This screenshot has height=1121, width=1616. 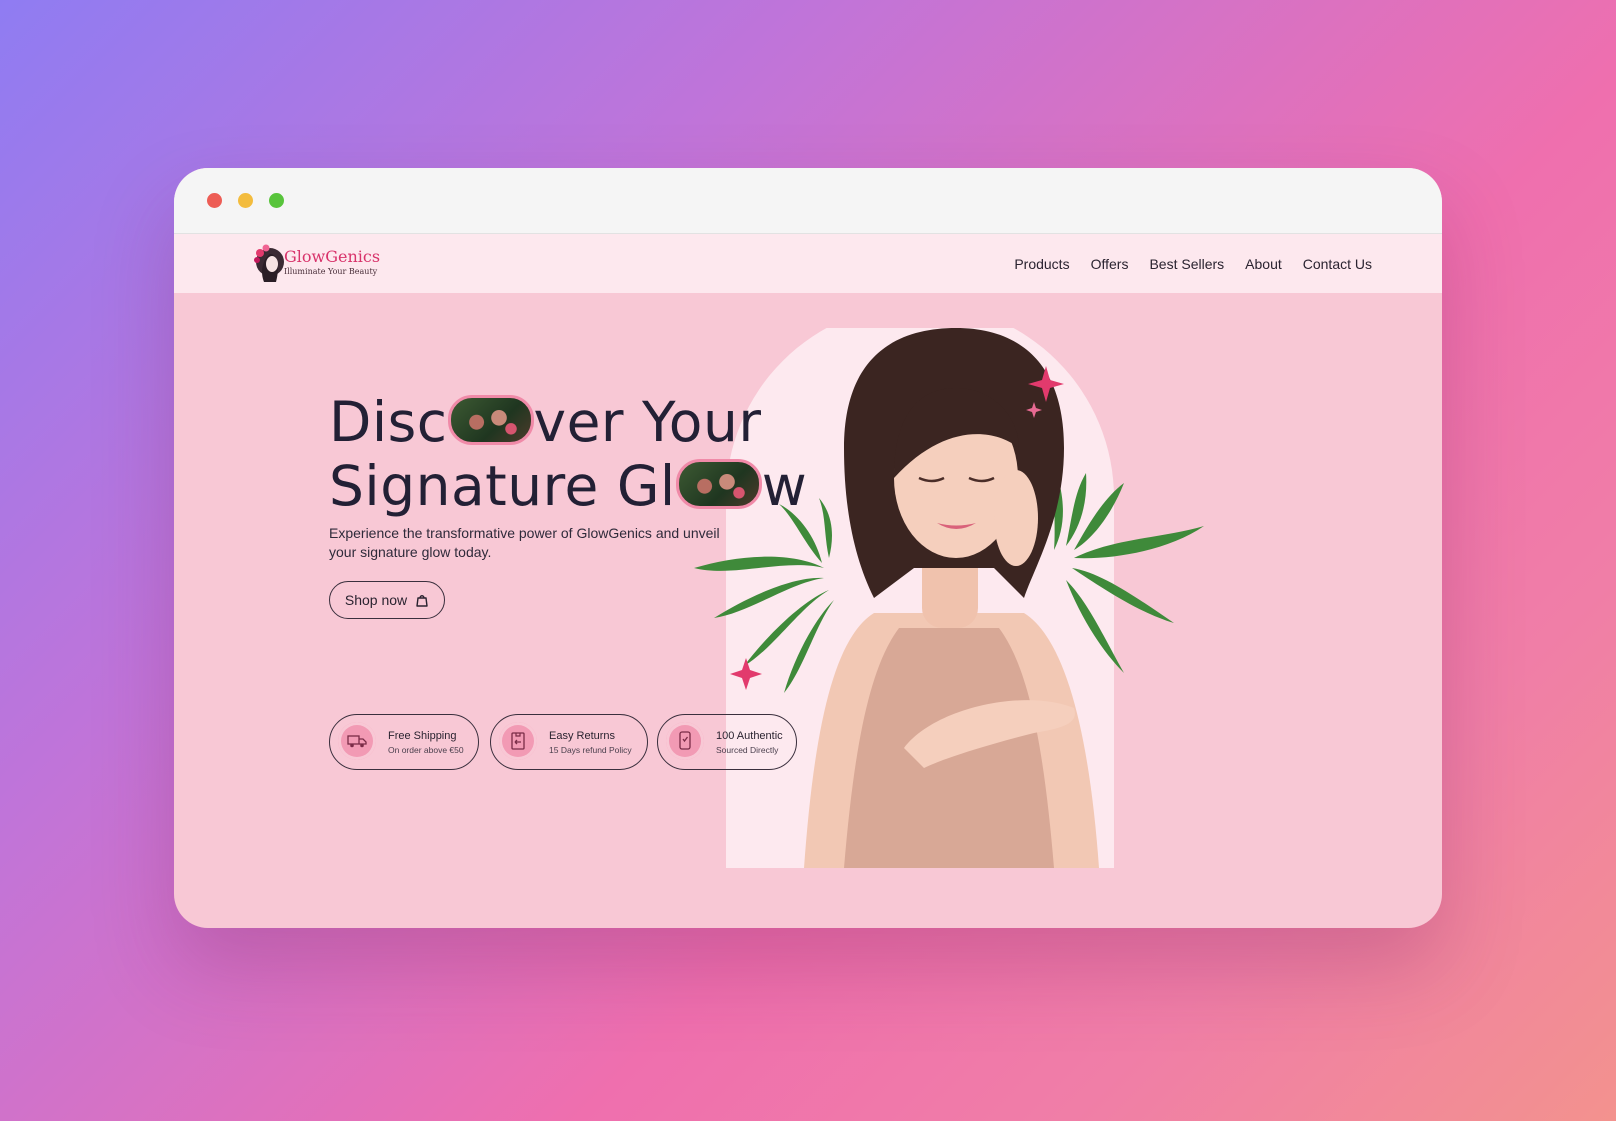 What do you see at coordinates (685, 741) in the screenshot?
I see `authentic-phone-icon` at bounding box center [685, 741].